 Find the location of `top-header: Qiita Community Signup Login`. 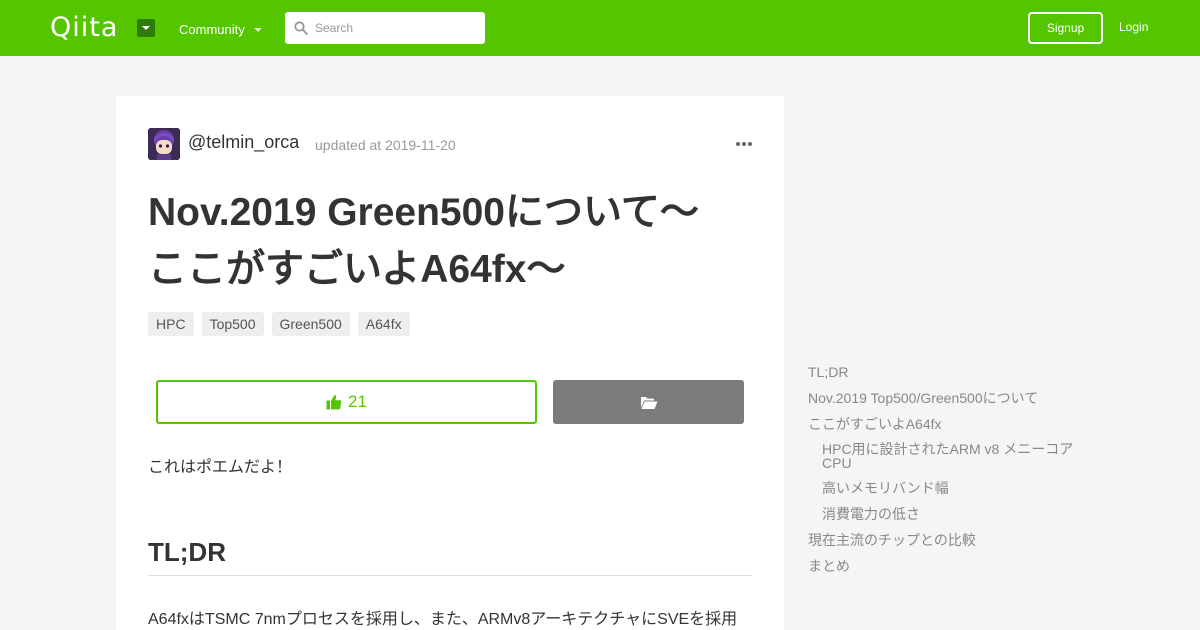

top-header: Qiita Community Signup Login is located at coordinates (600, 28).